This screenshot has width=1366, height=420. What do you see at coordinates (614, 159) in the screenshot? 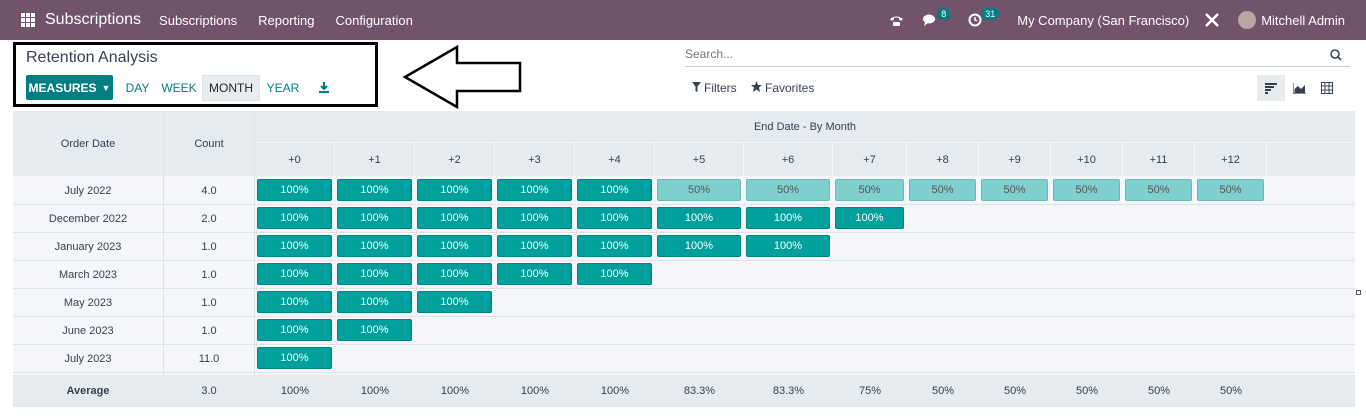
I see `offset-header: +4` at bounding box center [614, 159].